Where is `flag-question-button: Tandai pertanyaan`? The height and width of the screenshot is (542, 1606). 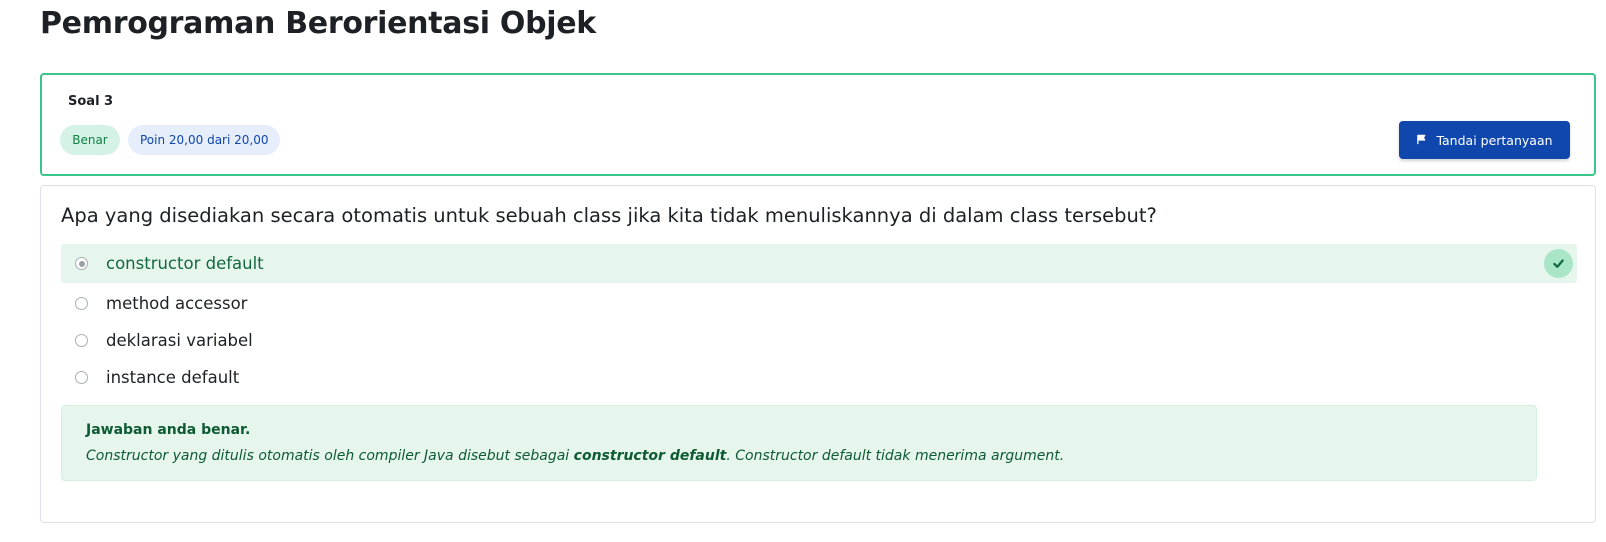 flag-question-button: Tandai pertanyaan is located at coordinates (1484, 140).